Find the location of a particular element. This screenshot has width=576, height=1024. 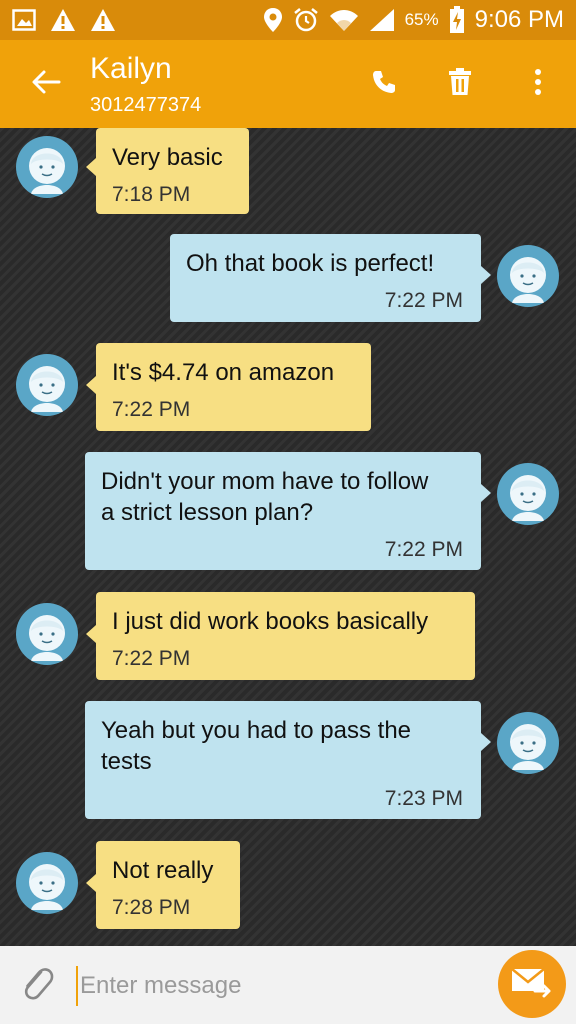

alarm-icon is located at coordinates (306, 20).